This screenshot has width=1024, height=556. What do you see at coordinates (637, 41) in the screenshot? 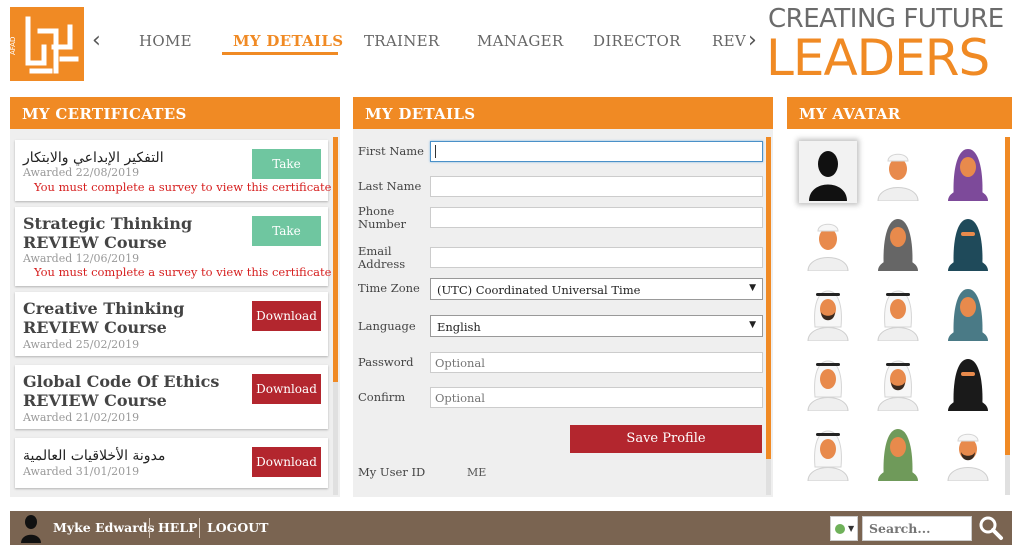
I see `nav-director: DIRECTOR` at bounding box center [637, 41].